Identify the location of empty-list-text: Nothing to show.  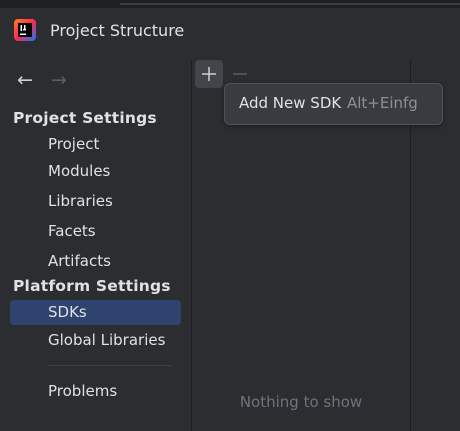
(301, 402).